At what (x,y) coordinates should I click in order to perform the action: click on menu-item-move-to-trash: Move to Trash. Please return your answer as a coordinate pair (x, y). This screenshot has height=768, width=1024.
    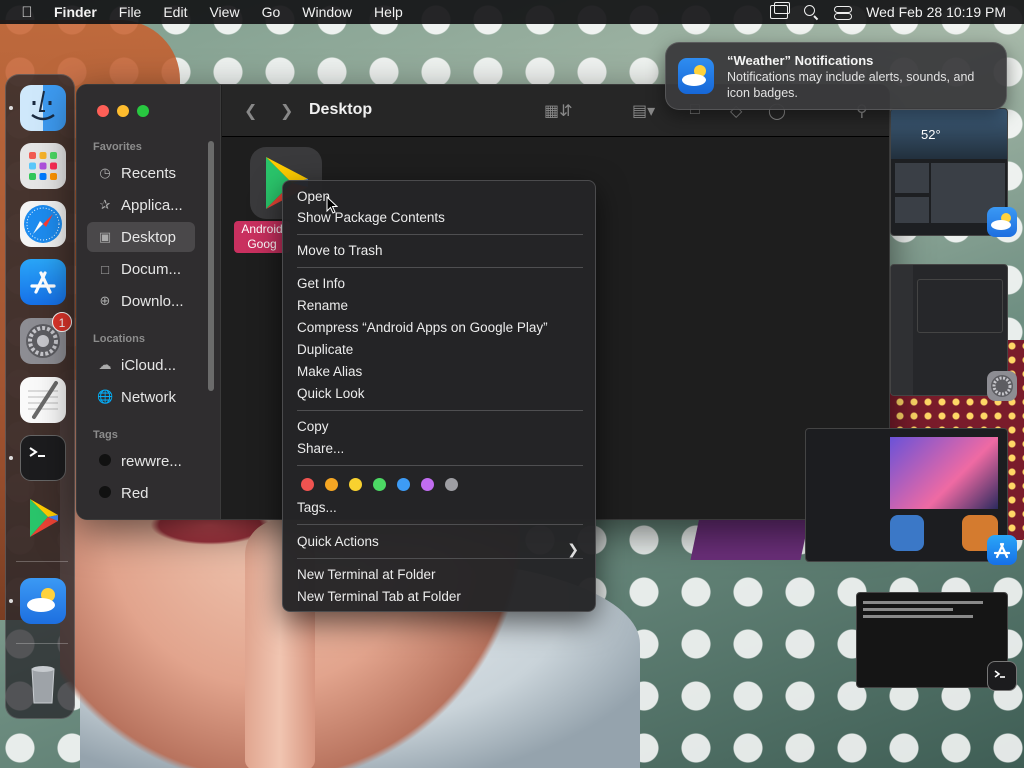
    Looking at the image, I should click on (340, 251).